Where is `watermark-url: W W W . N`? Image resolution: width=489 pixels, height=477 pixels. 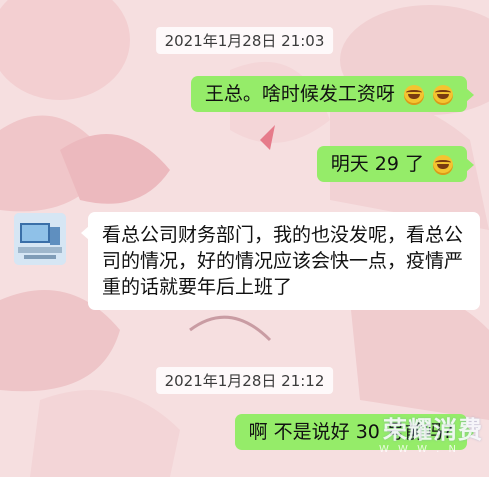
watermark-url: W W W . N is located at coordinates (418, 449).